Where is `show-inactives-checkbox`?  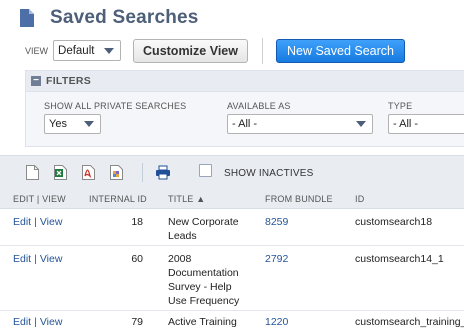 show-inactives-checkbox is located at coordinates (205, 170).